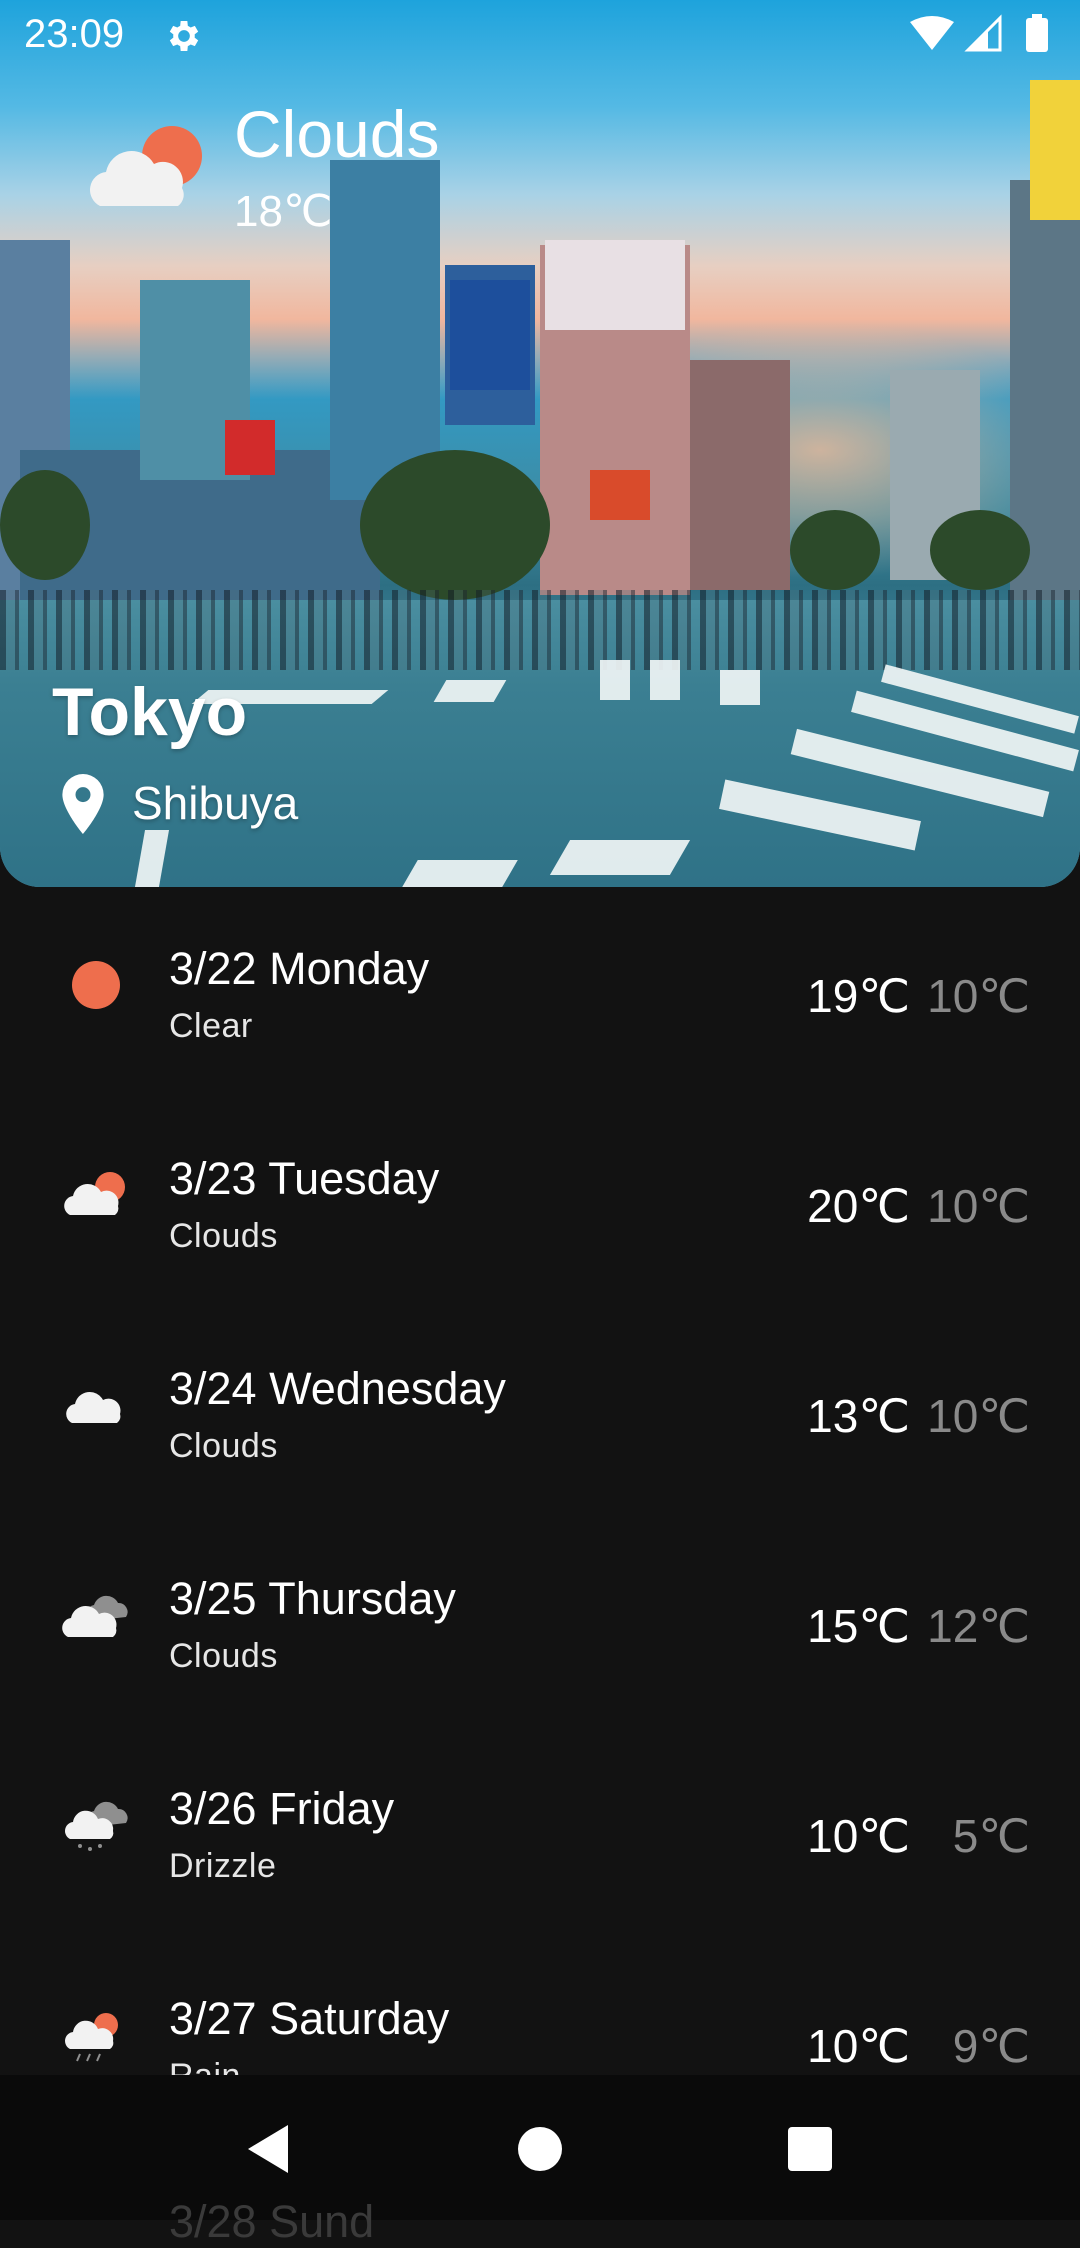 The image size is (1080, 2248). What do you see at coordinates (540, 1202) in the screenshot?
I see `forecast-row: 3/23 Tuesday Clouds 20℃ 10℃` at bounding box center [540, 1202].